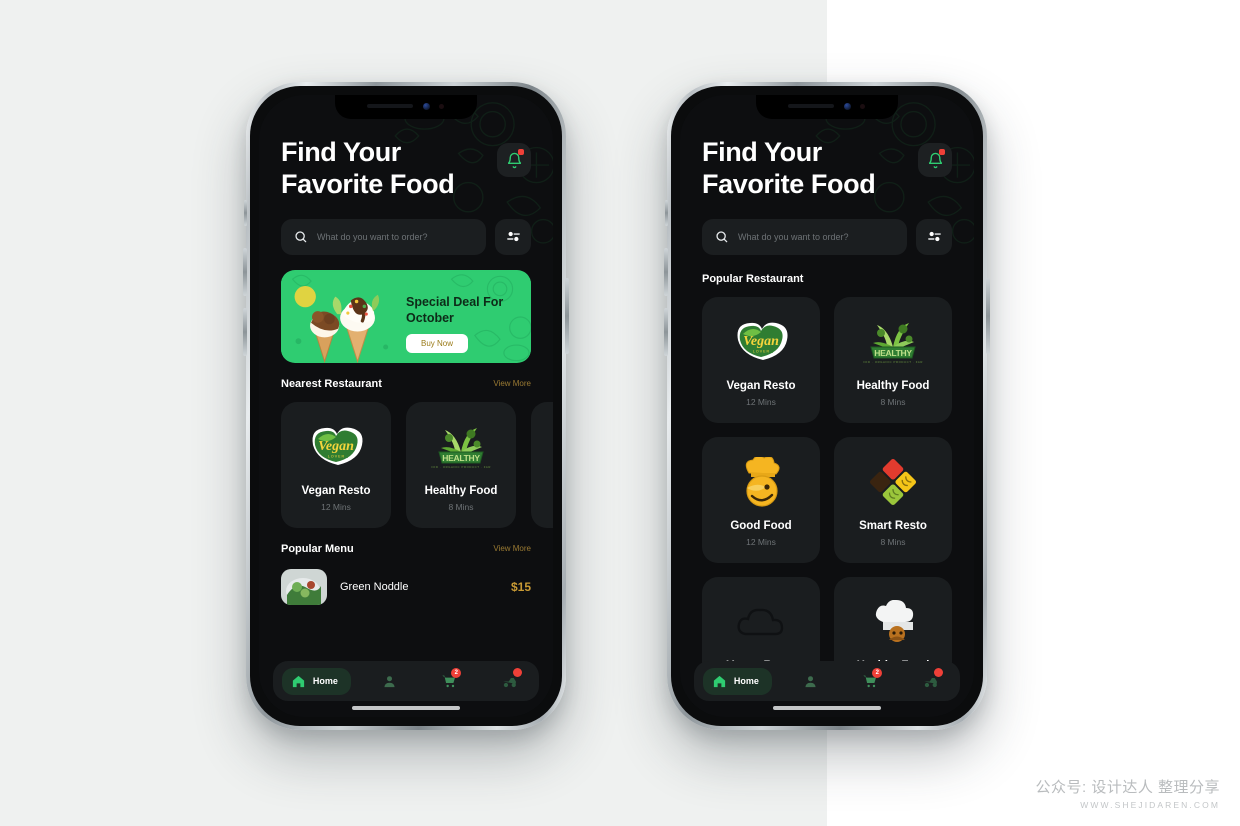 This screenshot has height=826, width=1240. I want to click on section-title: Nearest Restaurant, so click(331, 383).